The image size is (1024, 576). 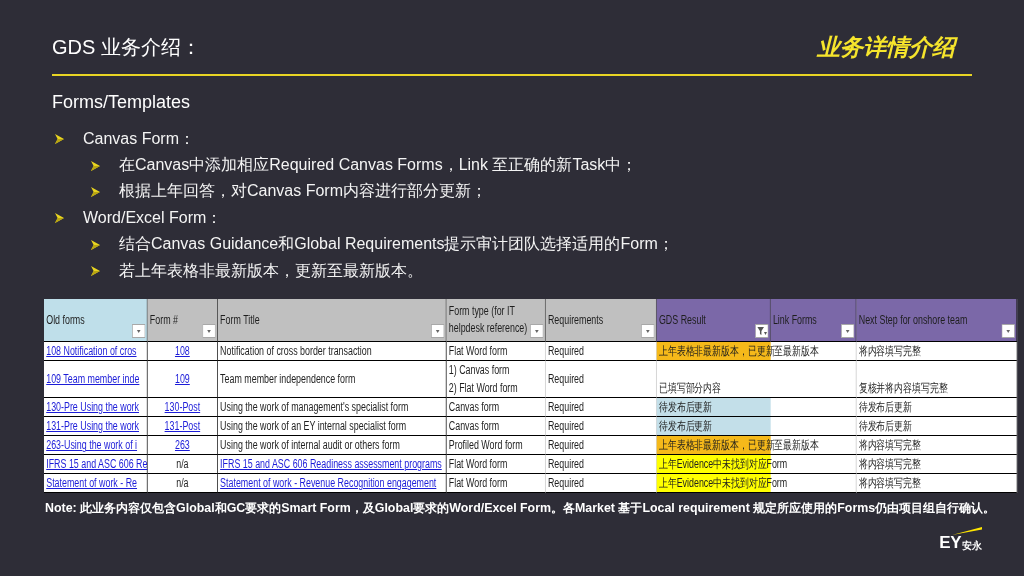 I want to click on column-title: Form #, so click(x=164, y=320).